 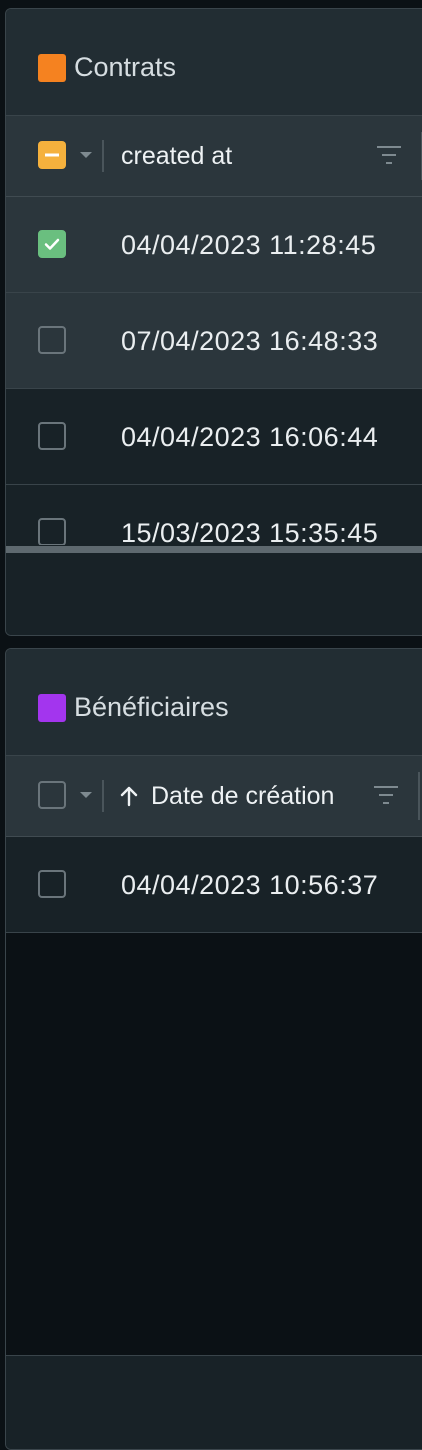 What do you see at coordinates (52, 67) in the screenshot?
I see `orange-square-icon` at bounding box center [52, 67].